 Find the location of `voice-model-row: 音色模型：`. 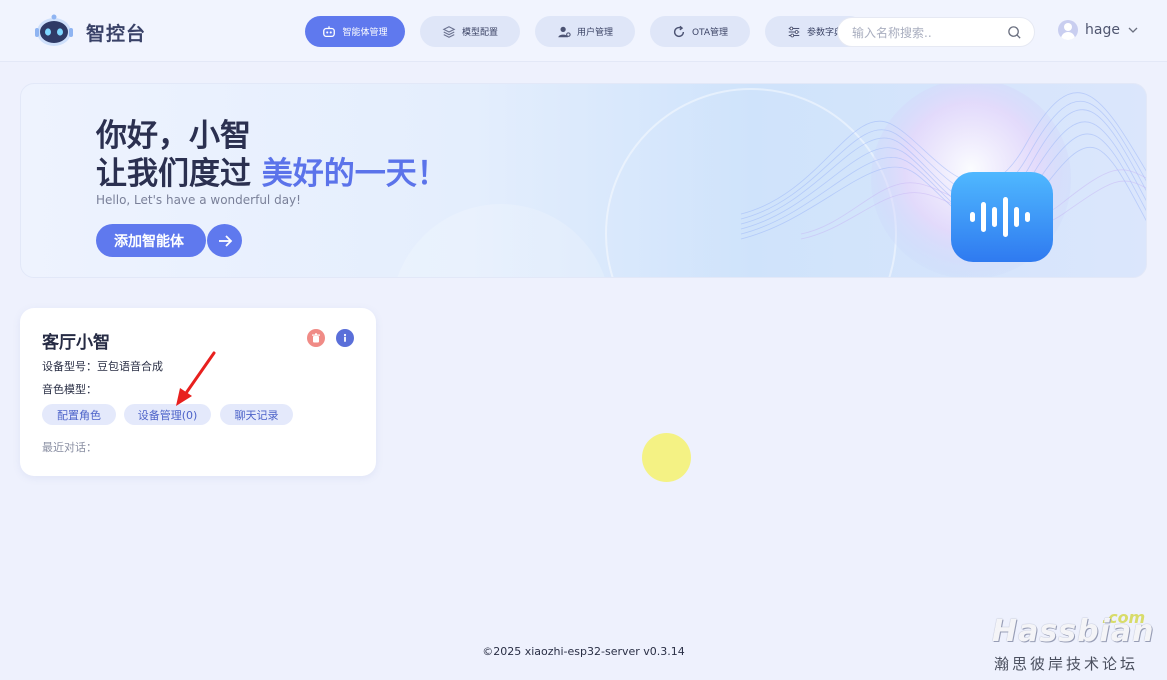

voice-model-row: 音色模型： is located at coordinates (69, 389).